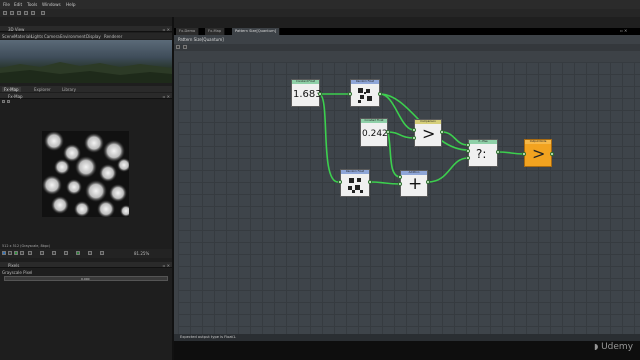 The image size is (640, 360). Describe the element at coordinates (394, 154) in the screenshot. I see `wire-const2-to-add` at that location.